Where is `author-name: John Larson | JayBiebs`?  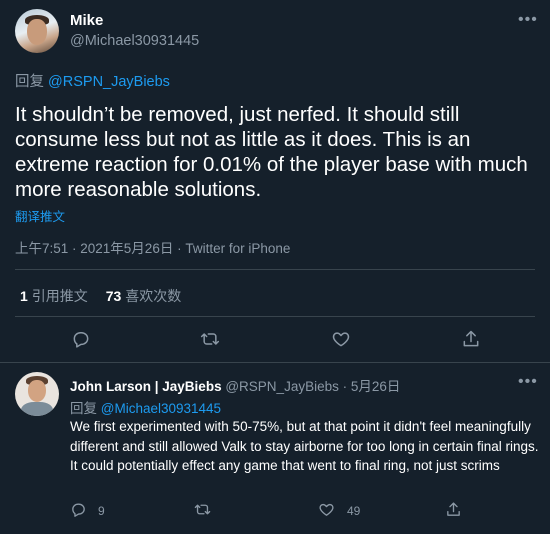
author-name: John Larson | JayBiebs is located at coordinates (146, 386).